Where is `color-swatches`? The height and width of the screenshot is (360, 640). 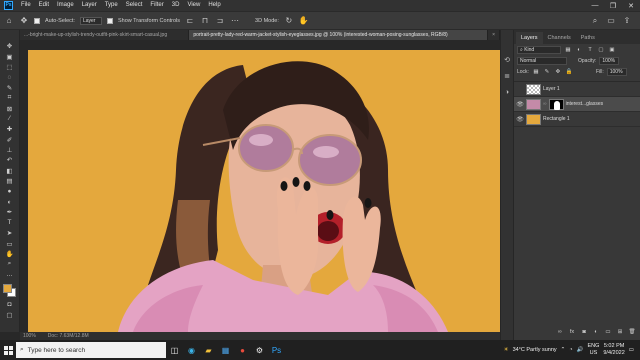
color-swatches is located at coordinates (9, 290).